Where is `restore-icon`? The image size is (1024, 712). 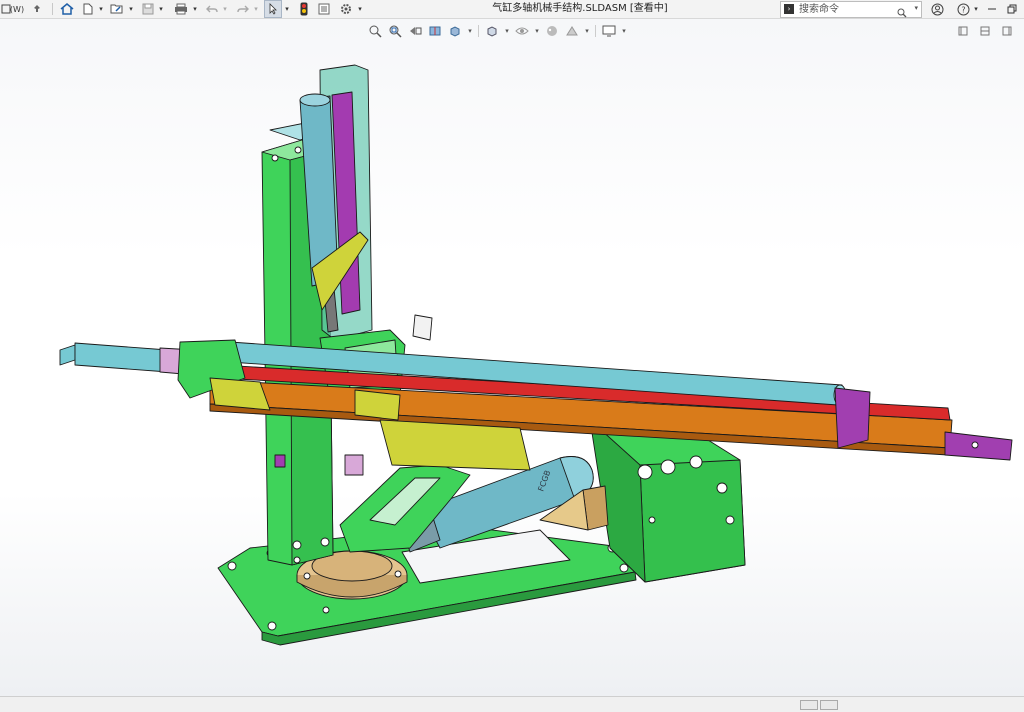 restore-icon is located at coordinates (1012, 9).